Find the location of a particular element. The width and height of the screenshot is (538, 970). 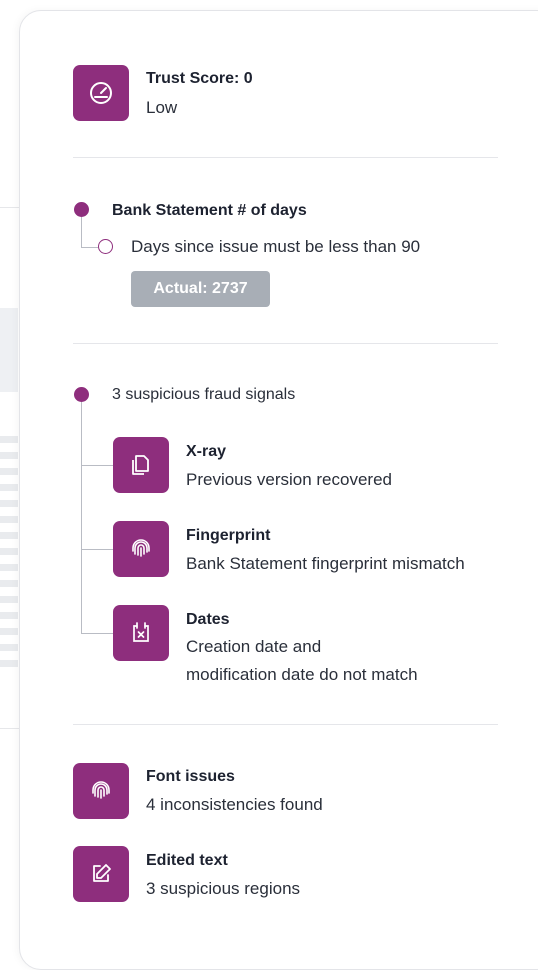

signal-title: X-ray is located at coordinates (206, 451).